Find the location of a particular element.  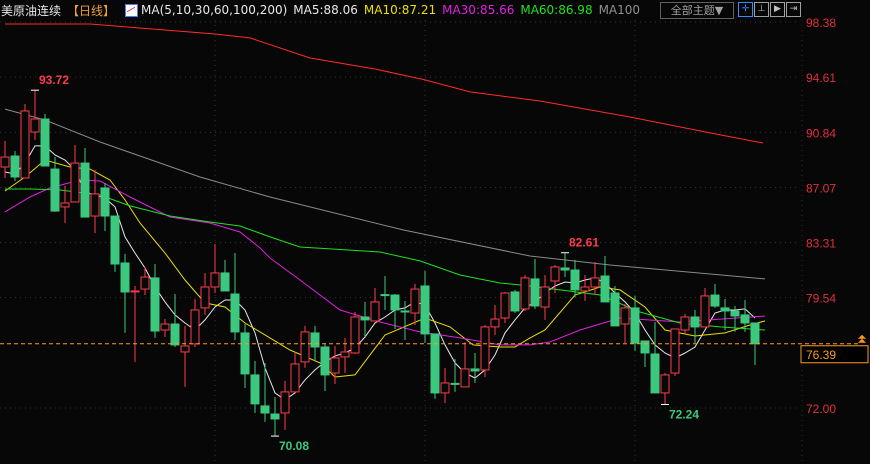

ma100-value: MA100 is located at coordinates (619, 10).